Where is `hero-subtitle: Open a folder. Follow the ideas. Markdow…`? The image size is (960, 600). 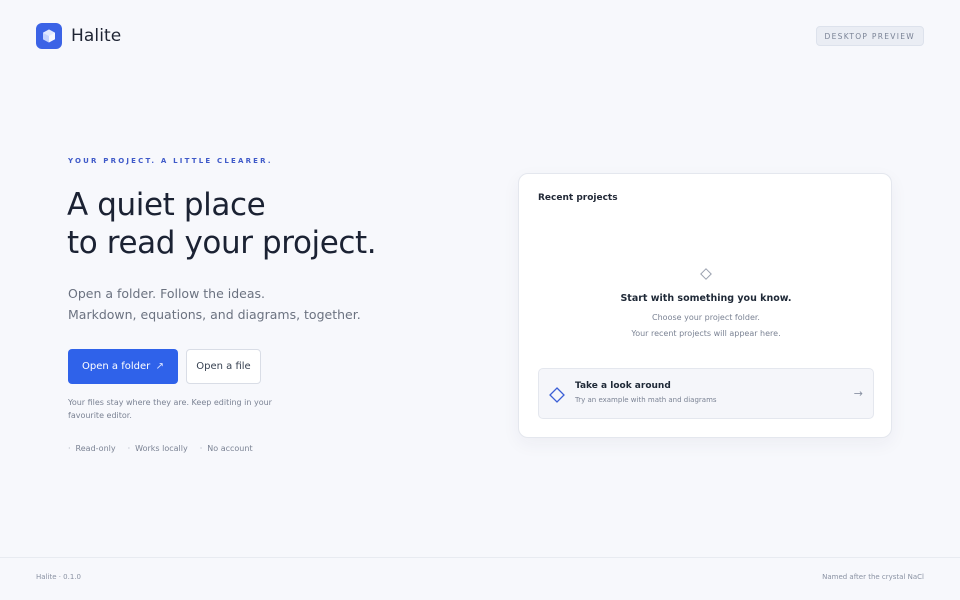
hero-subtitle: Open a folder. Follow the ideas. Markdow… is located at coordinates (248, 304).